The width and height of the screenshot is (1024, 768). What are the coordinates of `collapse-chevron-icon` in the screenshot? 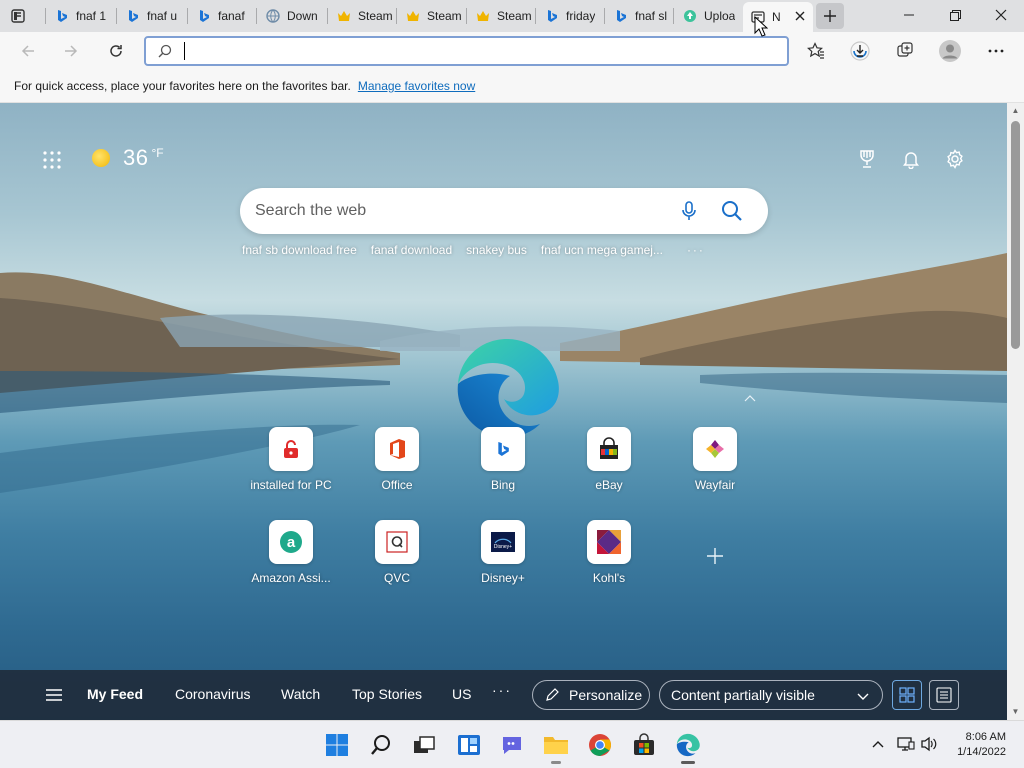 It's located at (750, 396).